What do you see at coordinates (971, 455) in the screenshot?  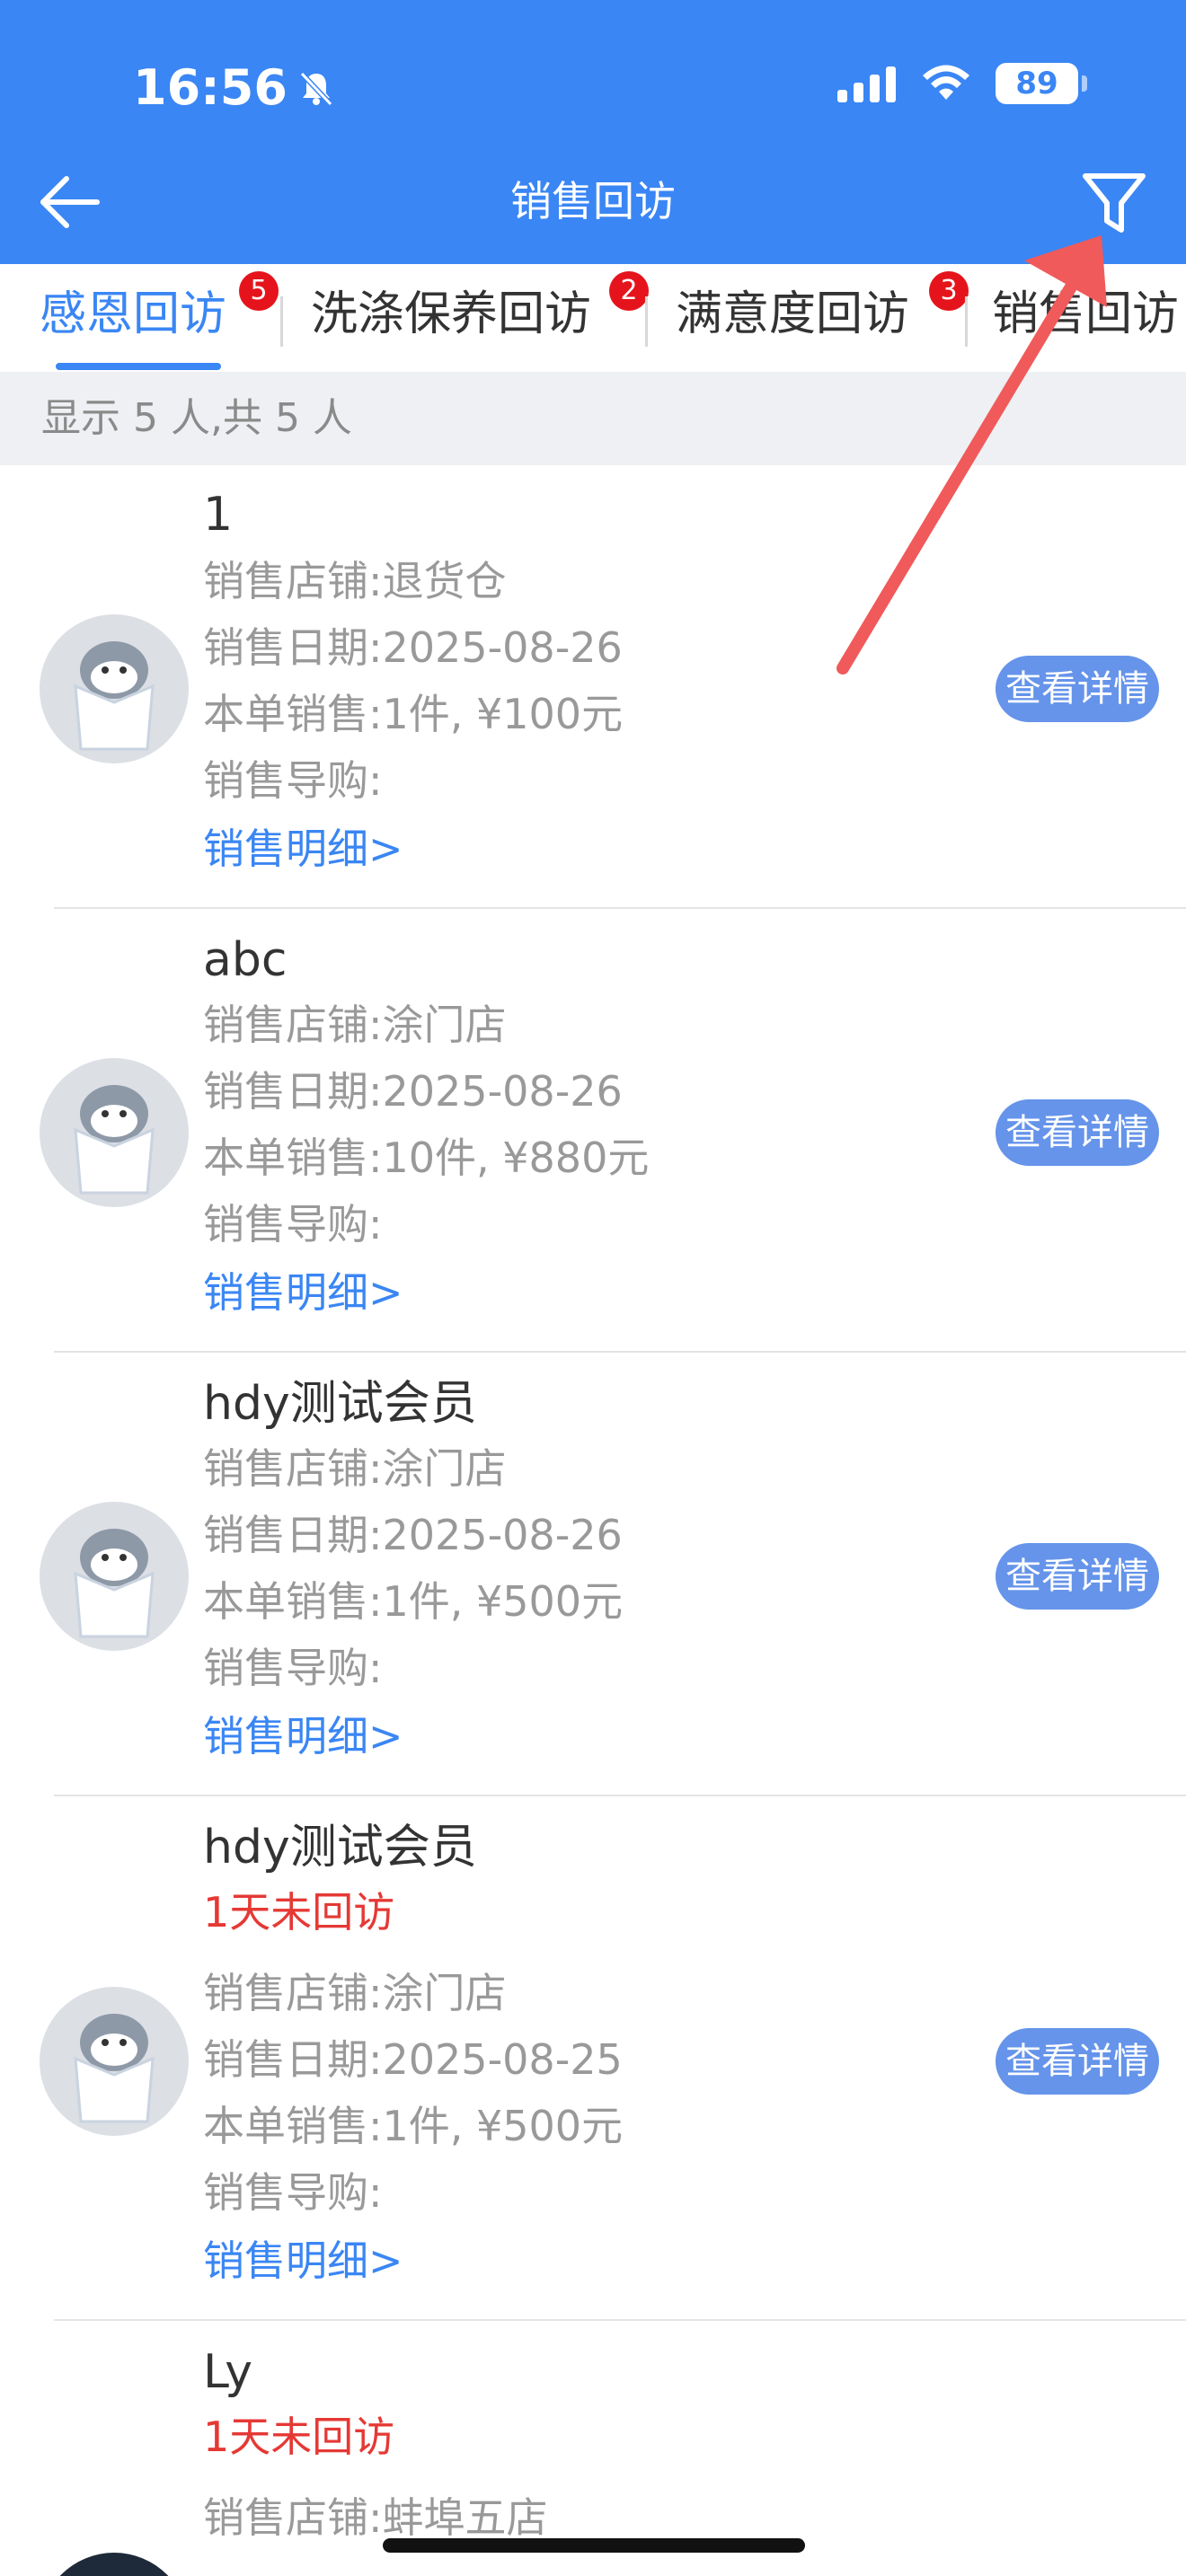 I see `annotation-arrow-icon` at bounding box center [971, 455].